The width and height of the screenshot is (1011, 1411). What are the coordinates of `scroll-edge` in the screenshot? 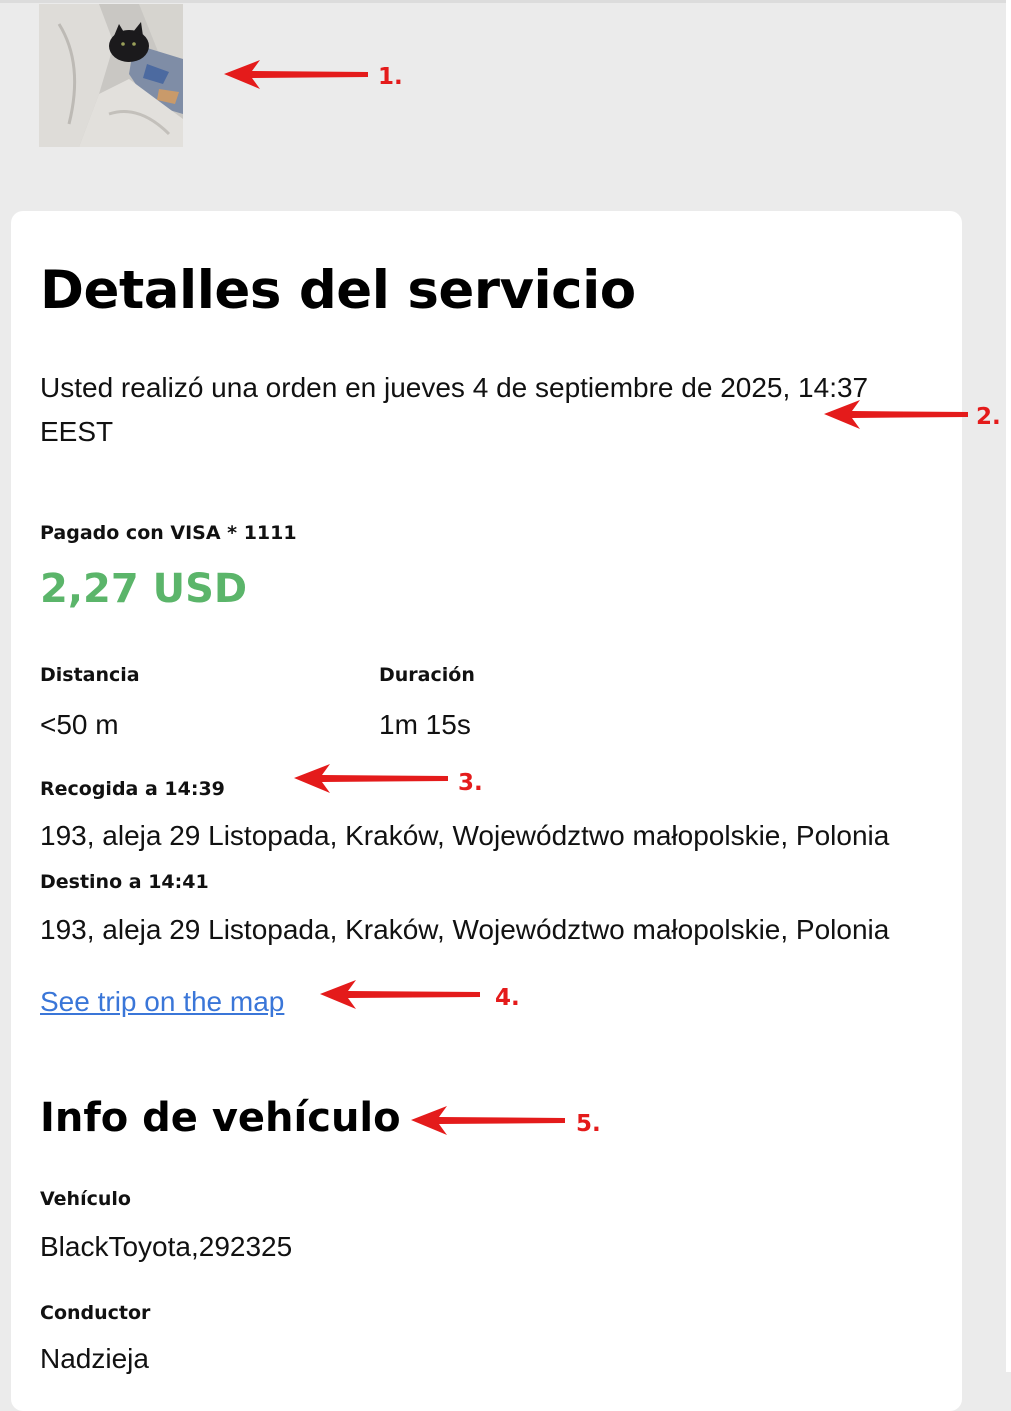 It's located at (1008, 686).